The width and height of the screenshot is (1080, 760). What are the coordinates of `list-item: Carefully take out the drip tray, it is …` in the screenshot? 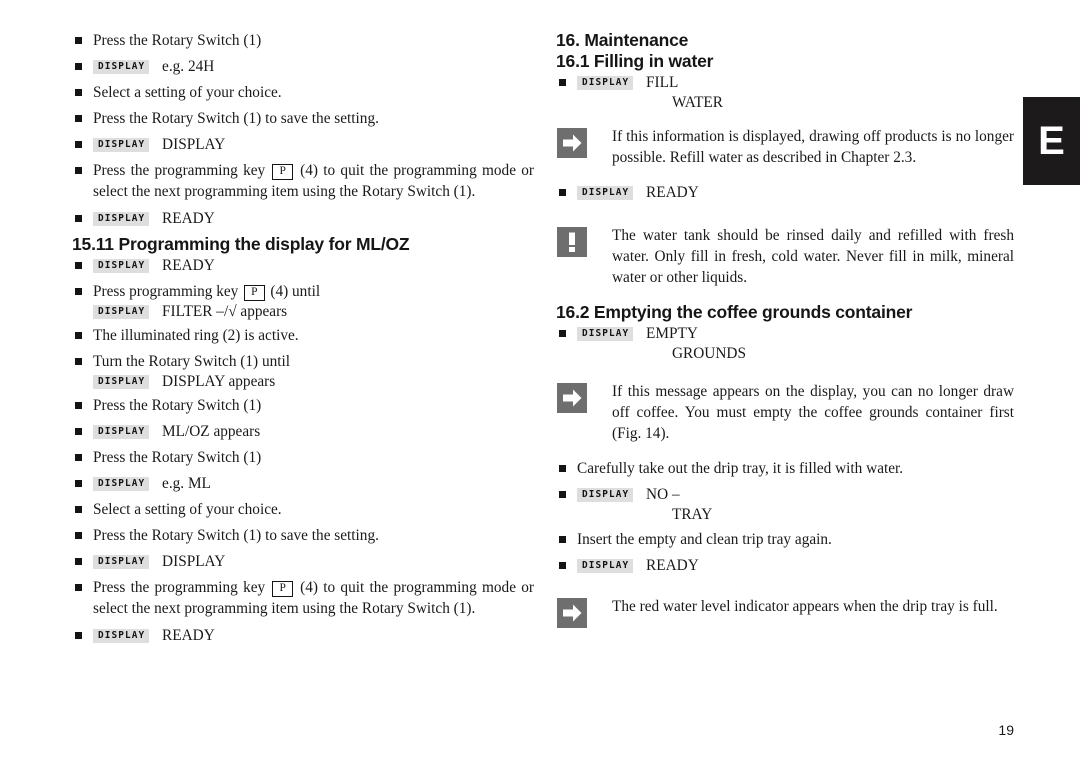 It's located at (785, 468).